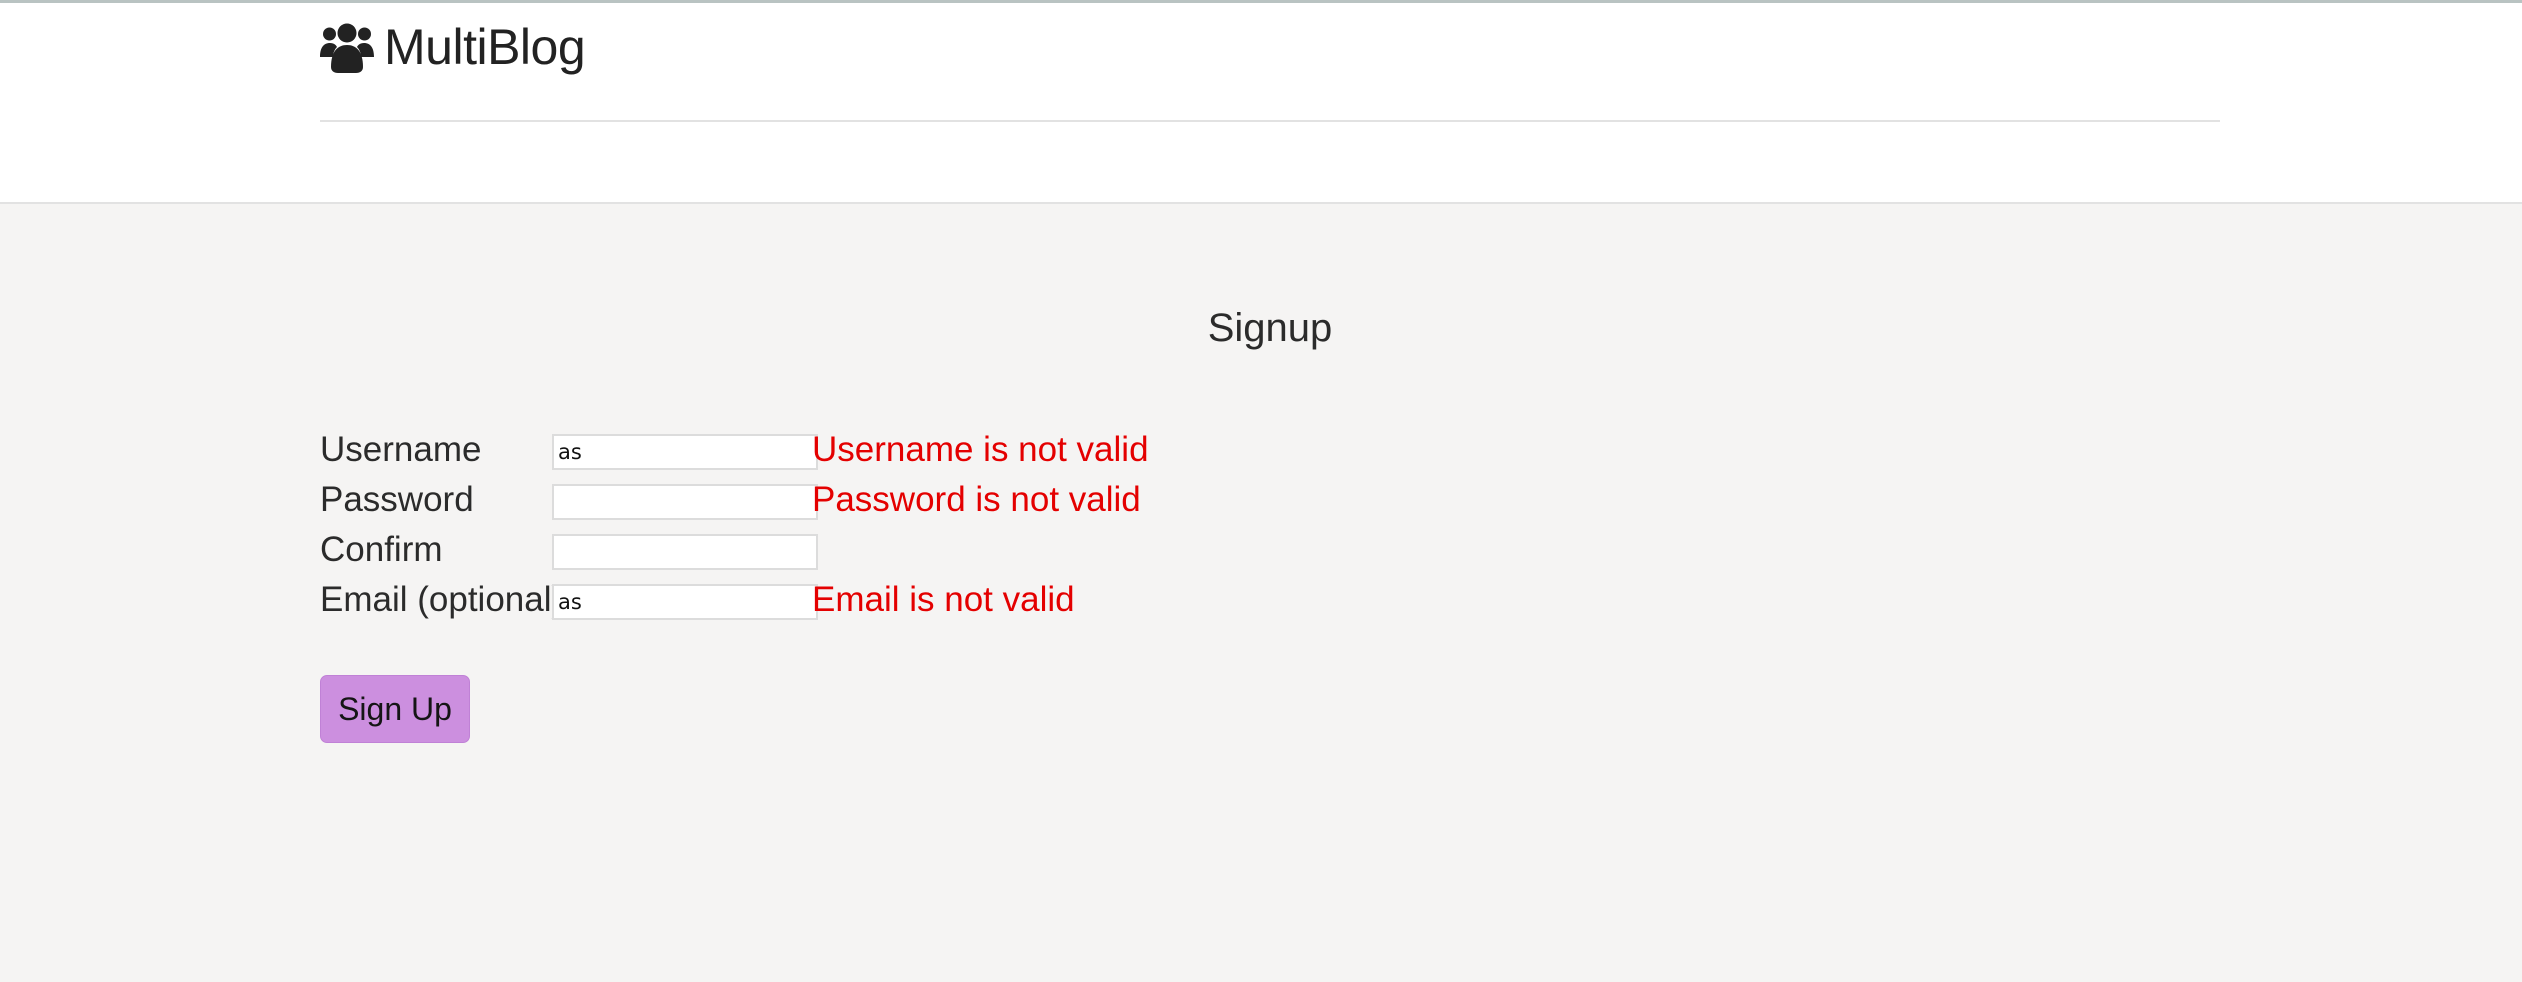  I want to click on username-error: Username is not valid, so click(980, 449).